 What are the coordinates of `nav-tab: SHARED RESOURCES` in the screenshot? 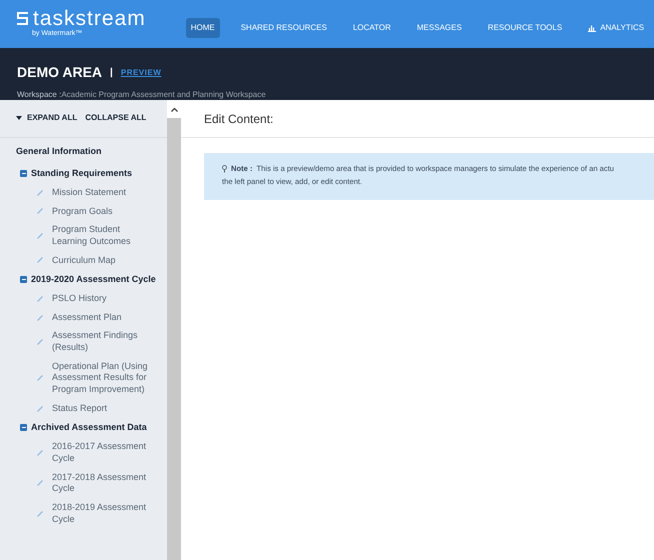 It's located at (284, 28).